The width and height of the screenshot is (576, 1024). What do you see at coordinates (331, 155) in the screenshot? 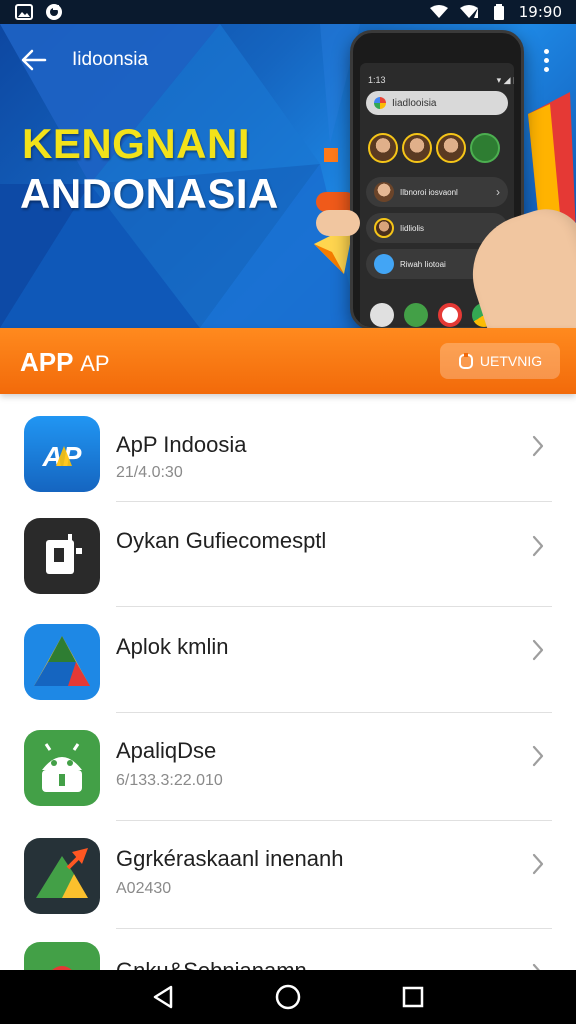
I see `decor-orange-square` at bounding box center [331, 155].